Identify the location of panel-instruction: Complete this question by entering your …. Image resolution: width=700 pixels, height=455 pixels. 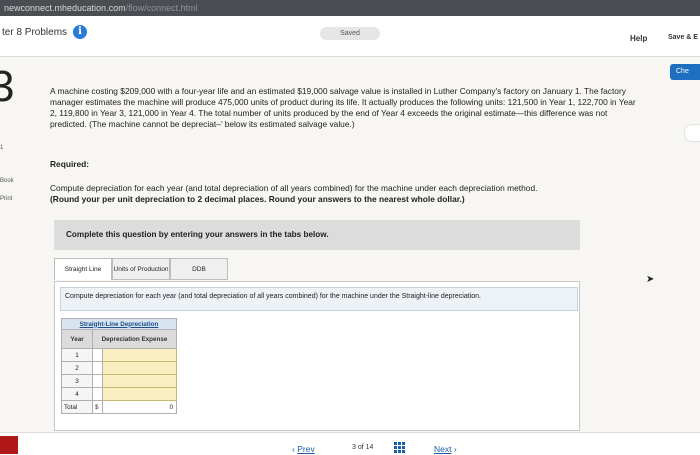
(197, 234).